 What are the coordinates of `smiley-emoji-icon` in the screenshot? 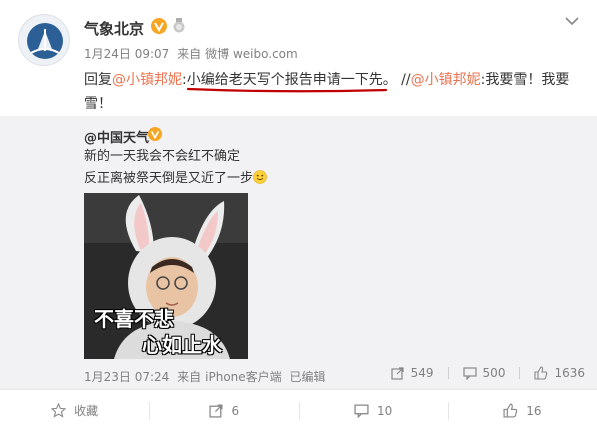 It's located at (260, 177).